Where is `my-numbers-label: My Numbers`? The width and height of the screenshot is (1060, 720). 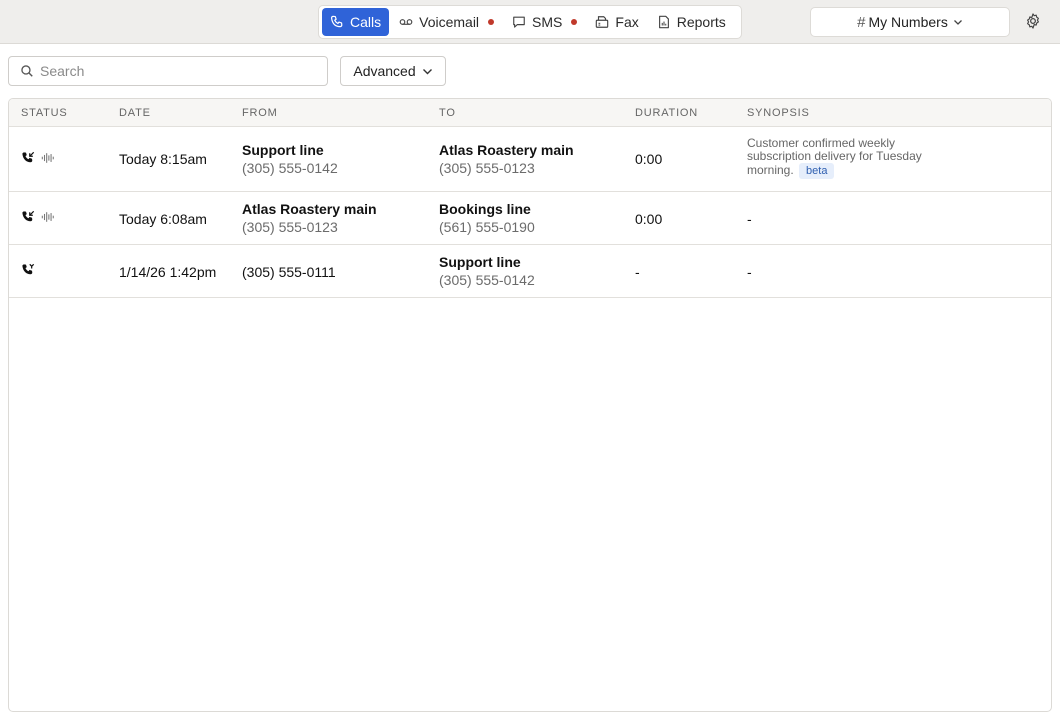 my-numbers-label: My Numbers is located at coordinates (908, 22).